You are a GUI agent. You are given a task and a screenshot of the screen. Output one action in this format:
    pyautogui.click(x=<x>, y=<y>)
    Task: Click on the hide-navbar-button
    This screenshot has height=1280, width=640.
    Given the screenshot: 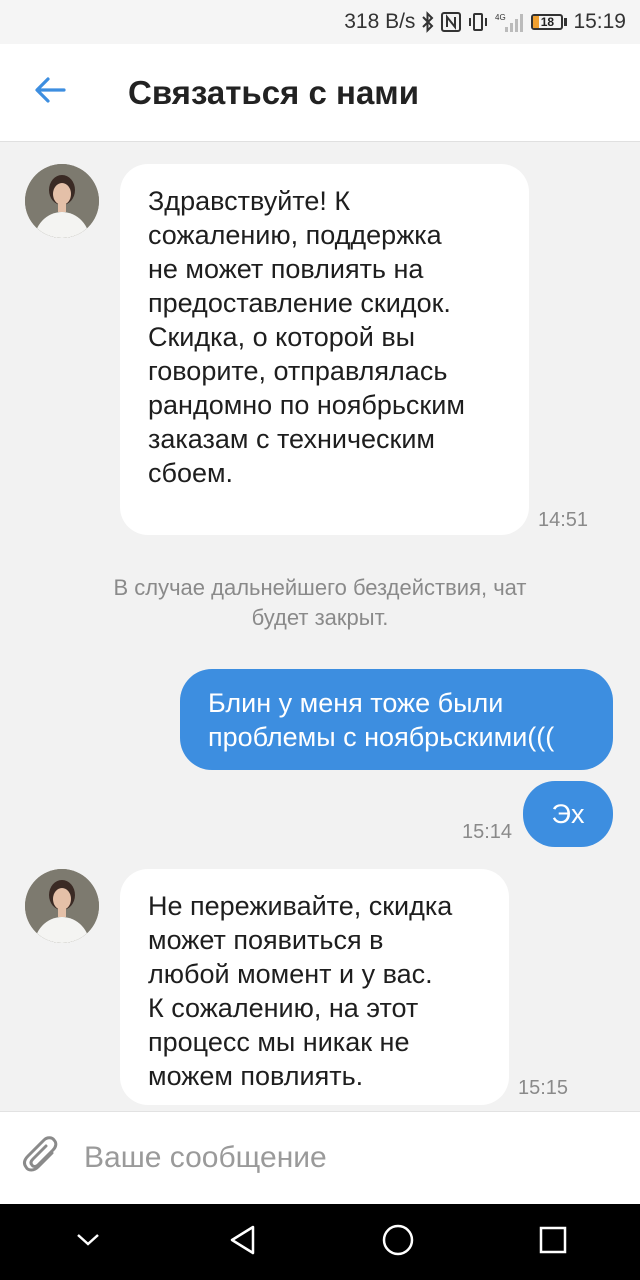 What is the action you would take?
    pyautogui.click(x=88, y=1242)
    